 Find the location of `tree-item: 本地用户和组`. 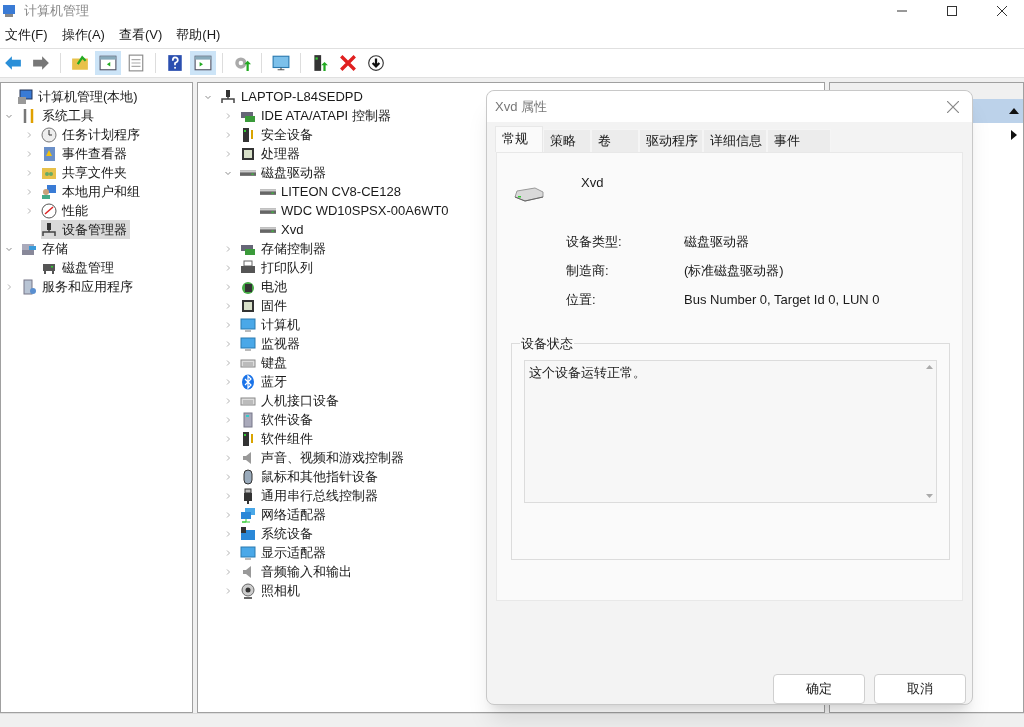

tree-item: 本地用户和组 is located at coordinates (92, 191).